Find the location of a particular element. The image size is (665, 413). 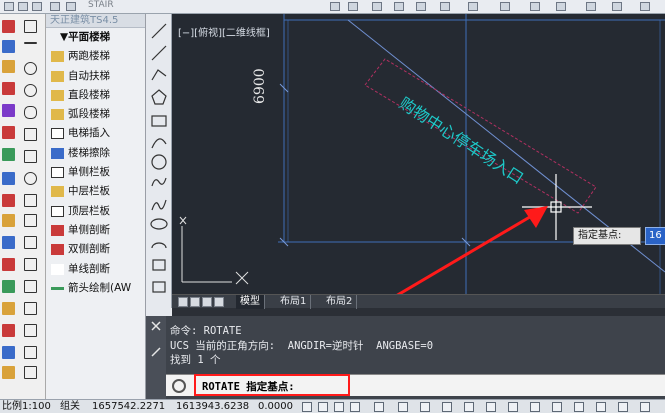

selection-cycling-icon is located at coordinates (535, 407).